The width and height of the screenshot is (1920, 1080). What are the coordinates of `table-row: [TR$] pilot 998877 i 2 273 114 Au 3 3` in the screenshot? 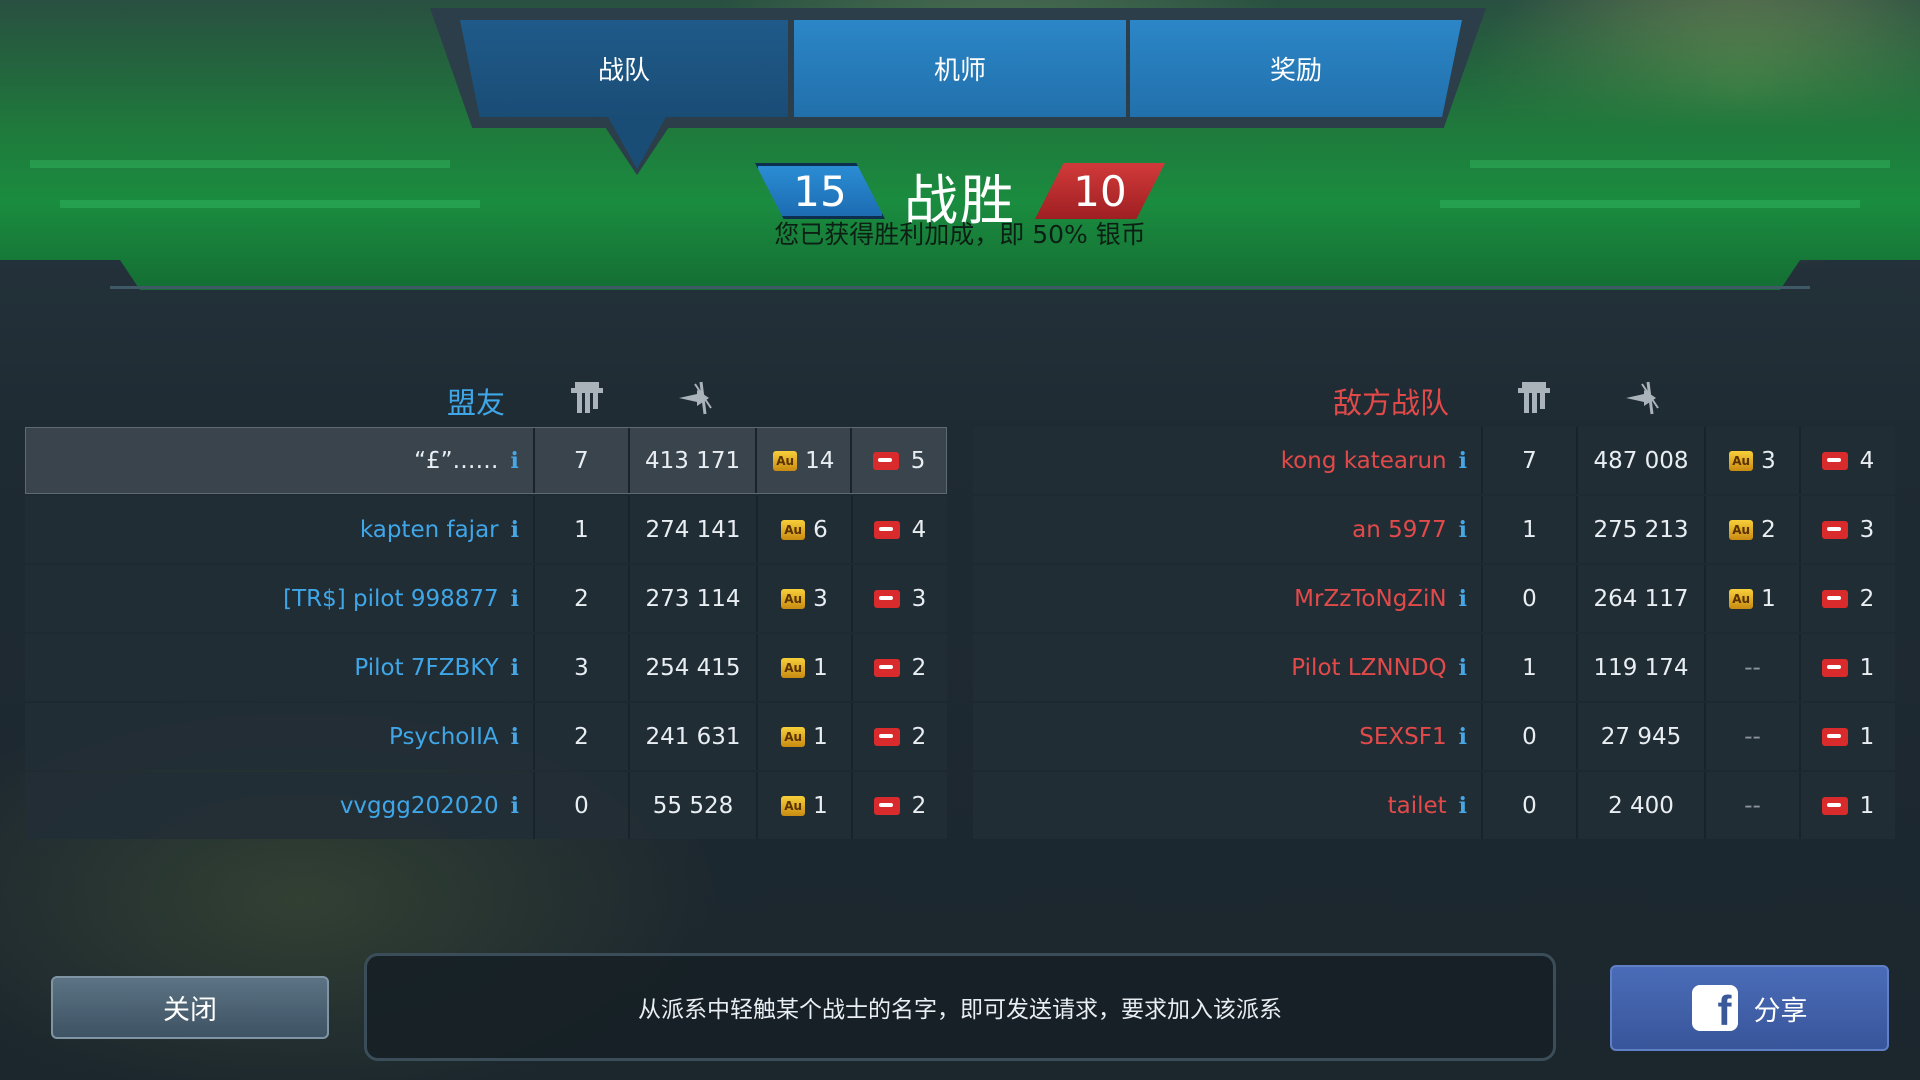 It's located at (486, 598).